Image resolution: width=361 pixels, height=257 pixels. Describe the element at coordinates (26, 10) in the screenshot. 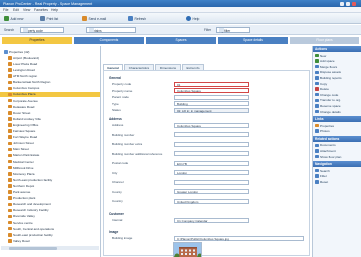

I see `menu-view: View` at that location.